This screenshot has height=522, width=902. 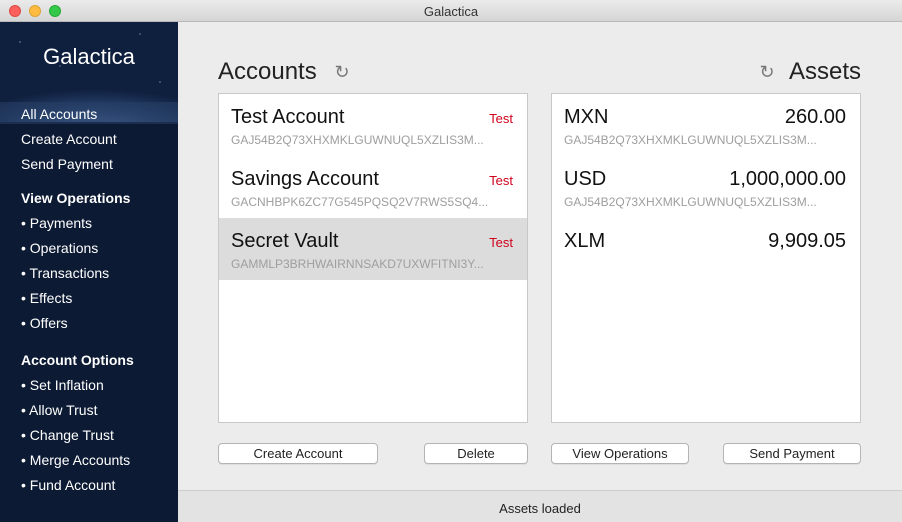 I want to click on account-name: Savings Account, so click(x=305, y=179).